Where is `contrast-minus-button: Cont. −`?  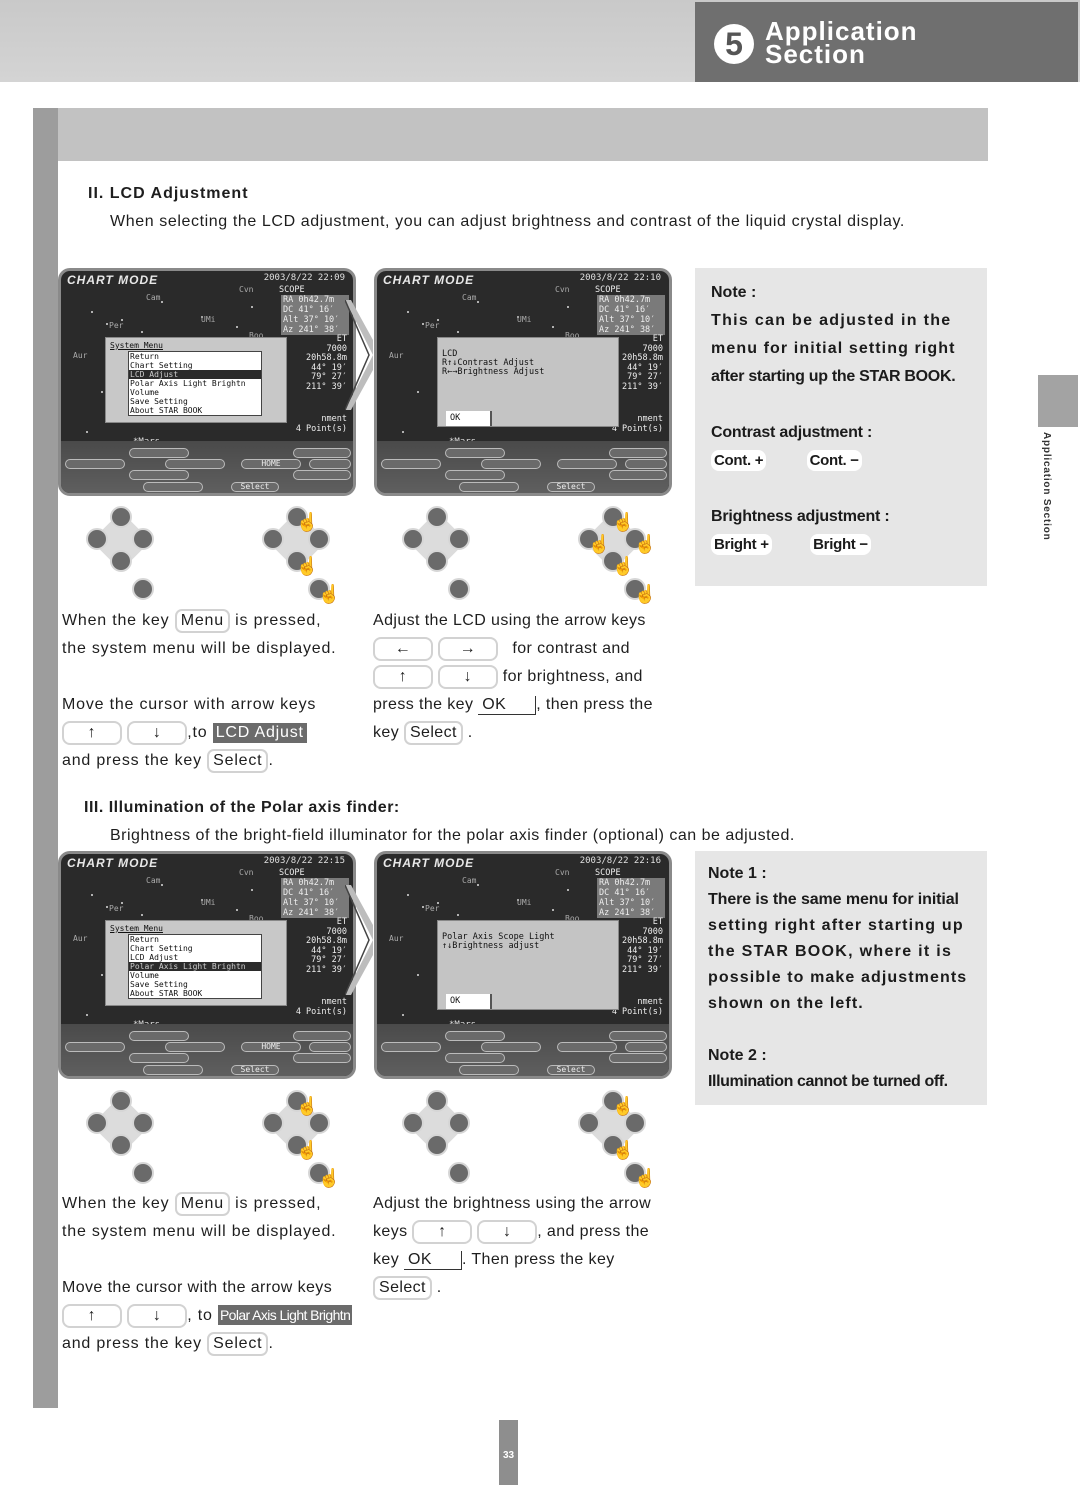 contrast-minus-button: Cont. − is located at coordinates (834, 460).